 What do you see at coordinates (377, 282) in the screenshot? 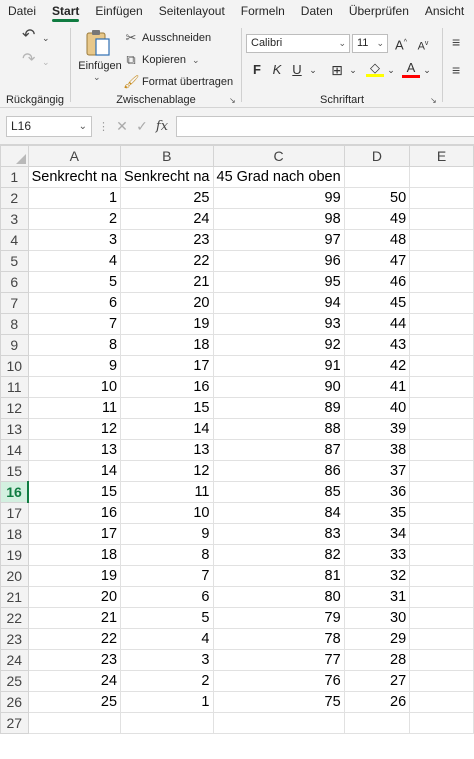
I see `cell: 46` at bounding box center [377, 282].